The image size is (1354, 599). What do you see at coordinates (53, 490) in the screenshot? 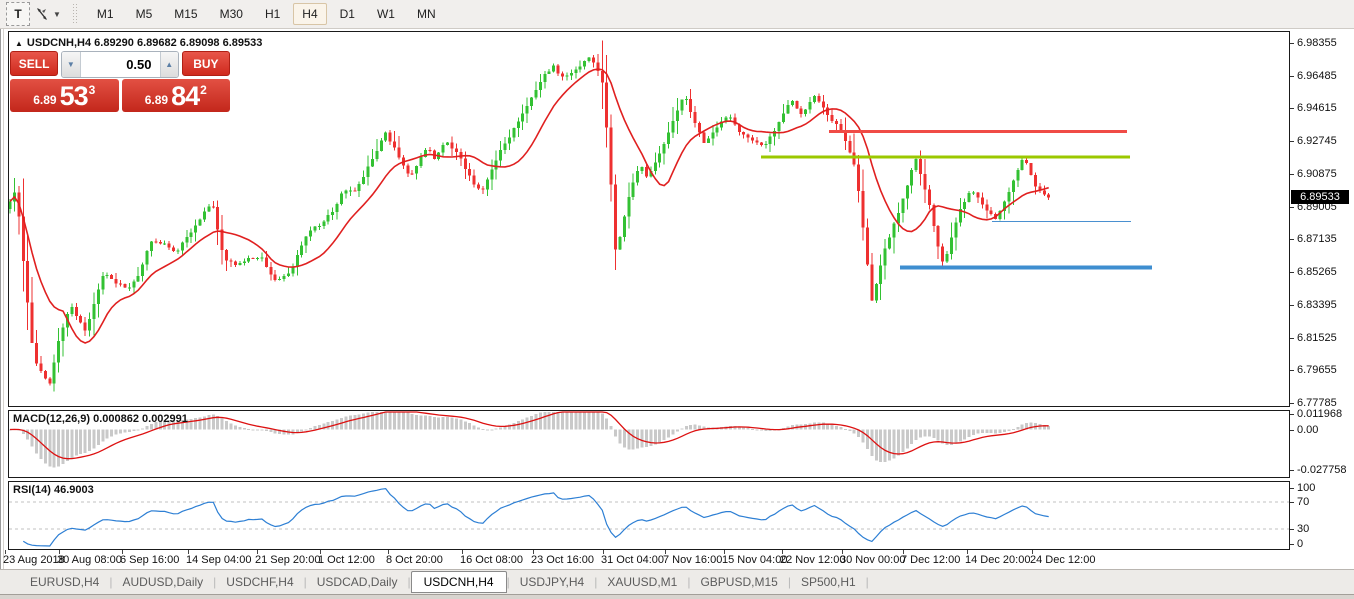
I see `rsi-label: RSI(14) 46.9003` at bounding box center [53, 490].